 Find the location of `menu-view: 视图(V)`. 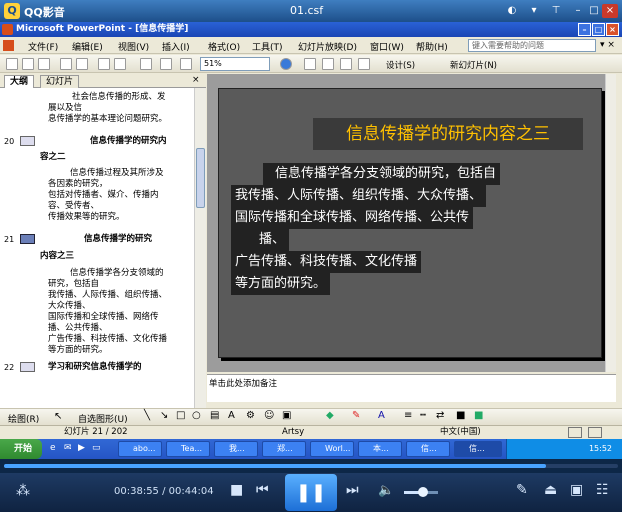

menu-view: 视图(V) is located at coordinates (133, 46).